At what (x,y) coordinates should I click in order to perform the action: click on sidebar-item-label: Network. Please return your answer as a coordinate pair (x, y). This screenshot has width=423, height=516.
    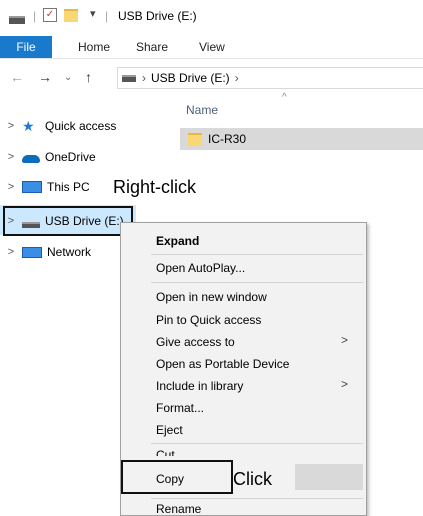
    Looking at the image, I should click on (69, 252).